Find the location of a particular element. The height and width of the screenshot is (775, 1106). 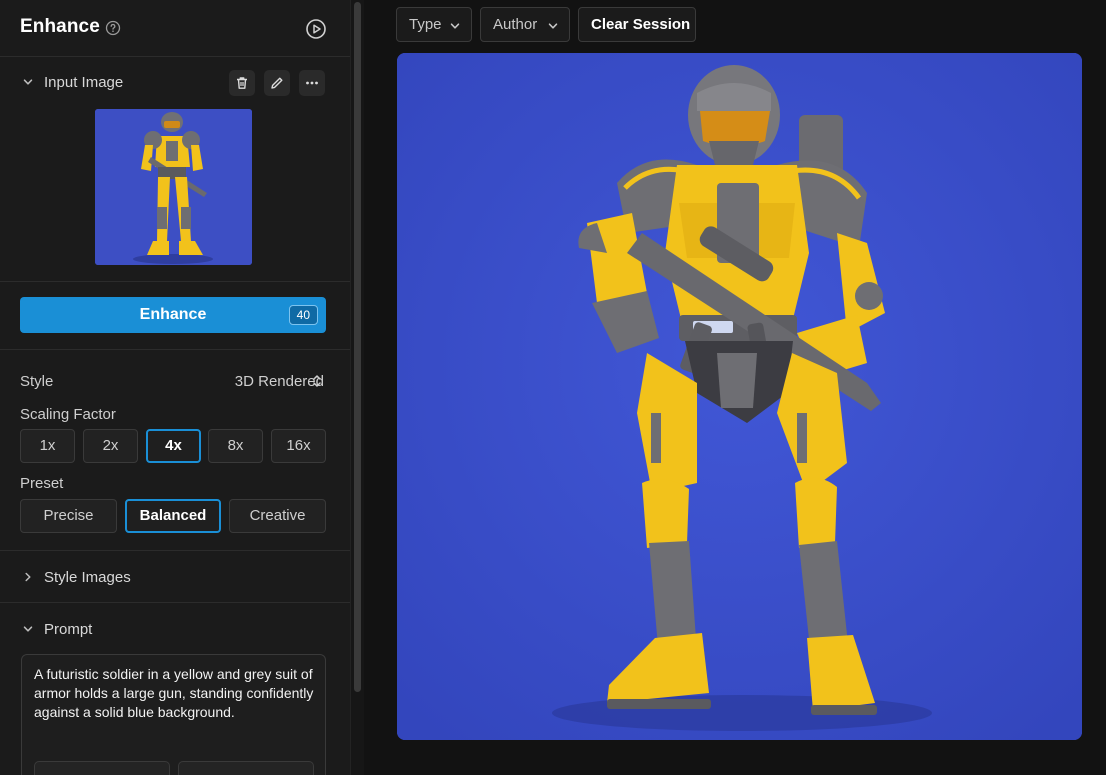

help-icon is located at coordinates (113, 28).